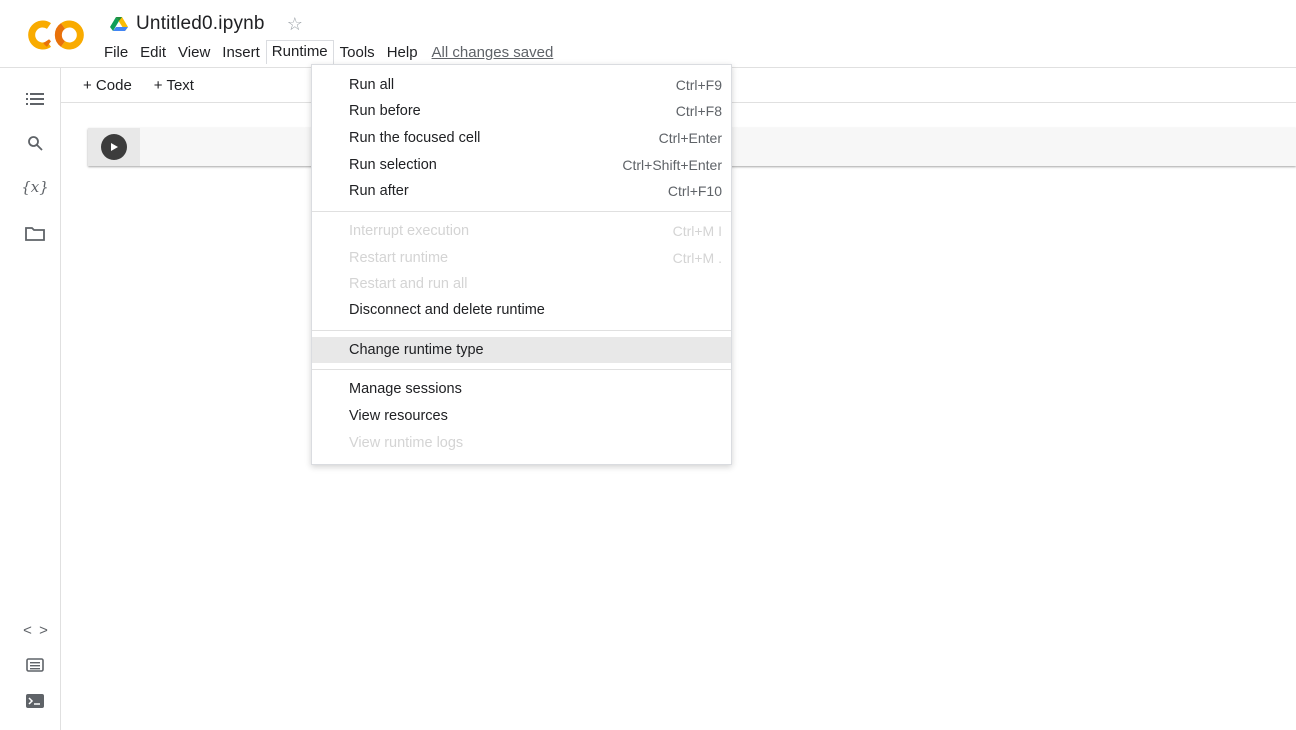  What do you see at coordinates (521, 350) in the screenshot?
I see `menu-item-change-runtime-type: Change runtime type` at bounding box center [521, 350].